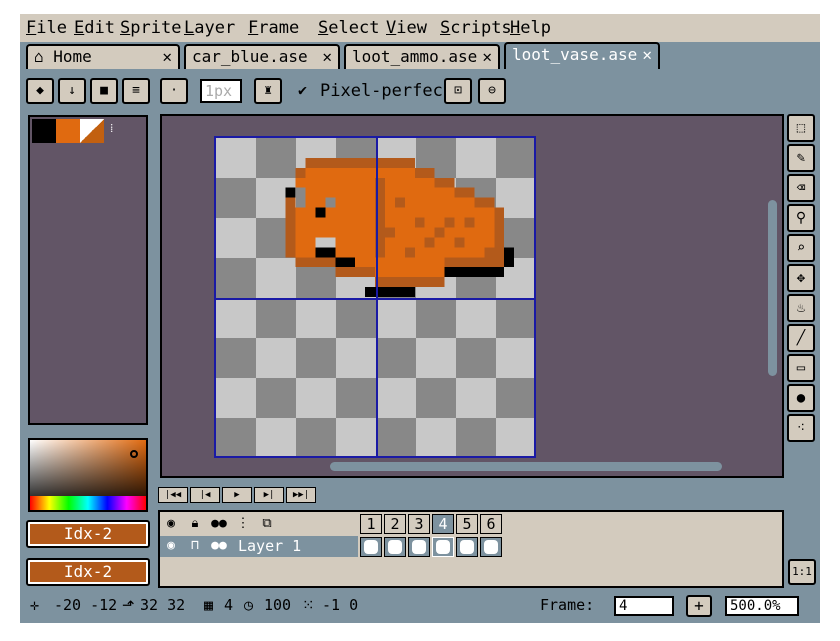 The width and height of the screenshot is (840, 641). Describe the element at coordinates (273, 28) in the screenshot. I see `menu-frame: Frame` at that location.